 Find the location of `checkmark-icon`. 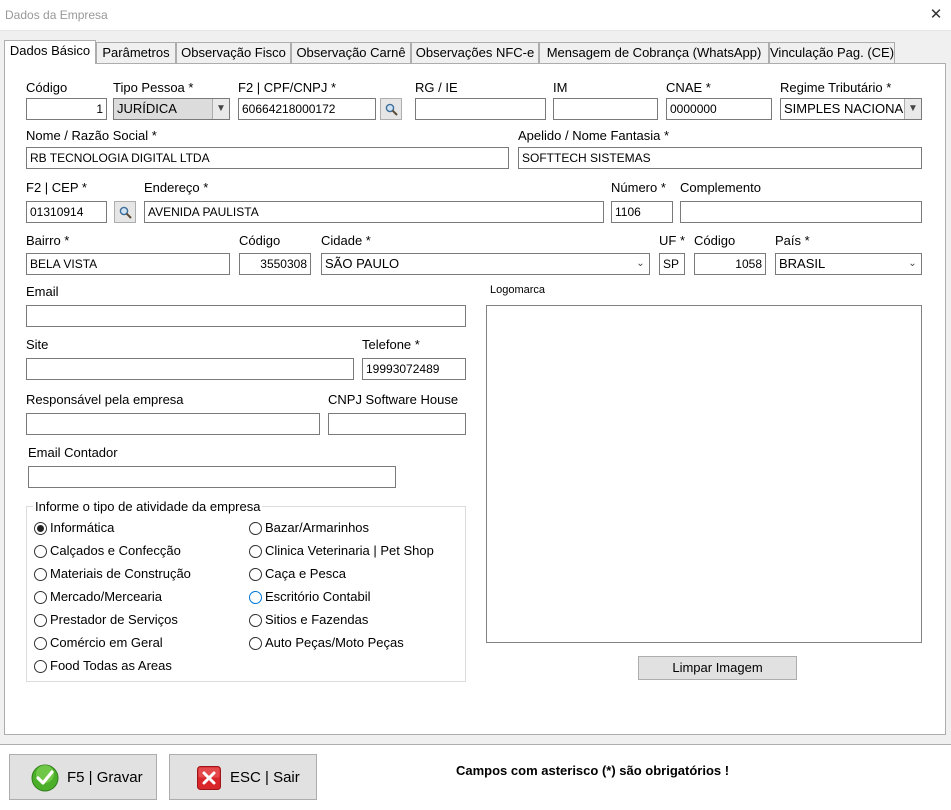

checkmark-icon is located at coordinates (45, 778).